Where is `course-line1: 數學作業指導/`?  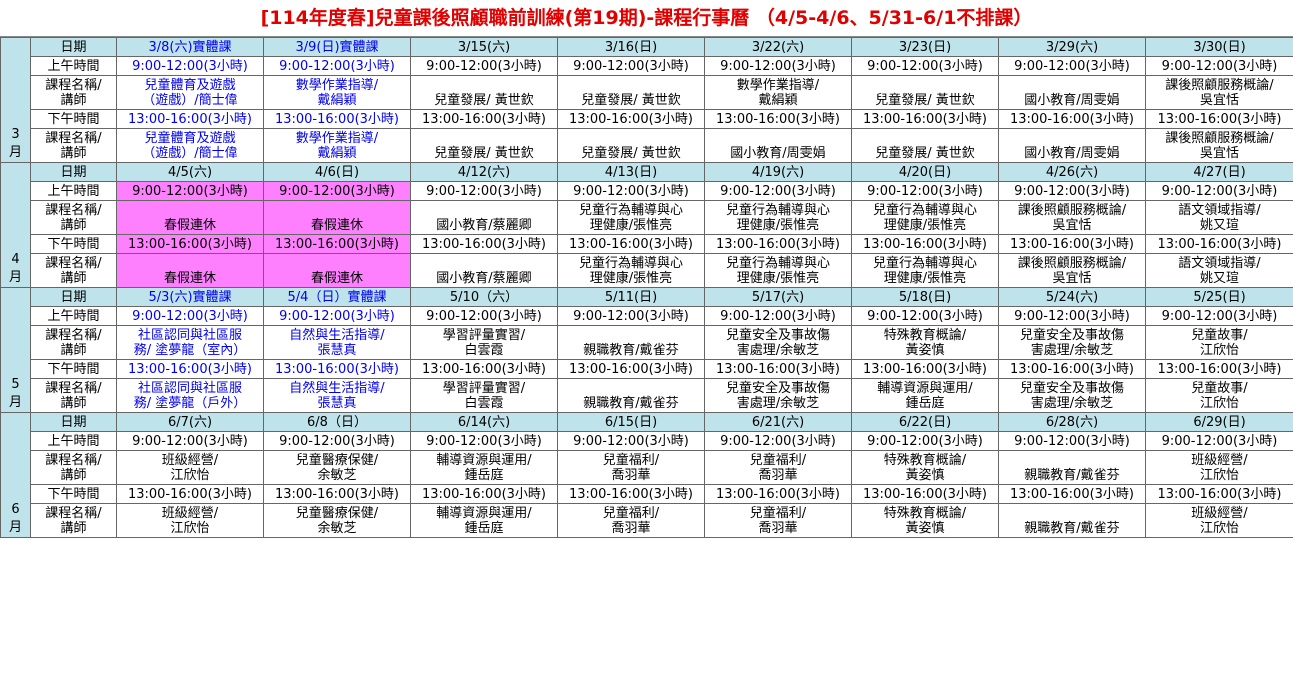
course-line1: 數學作業指導/ is located at coordinates (778, 85).